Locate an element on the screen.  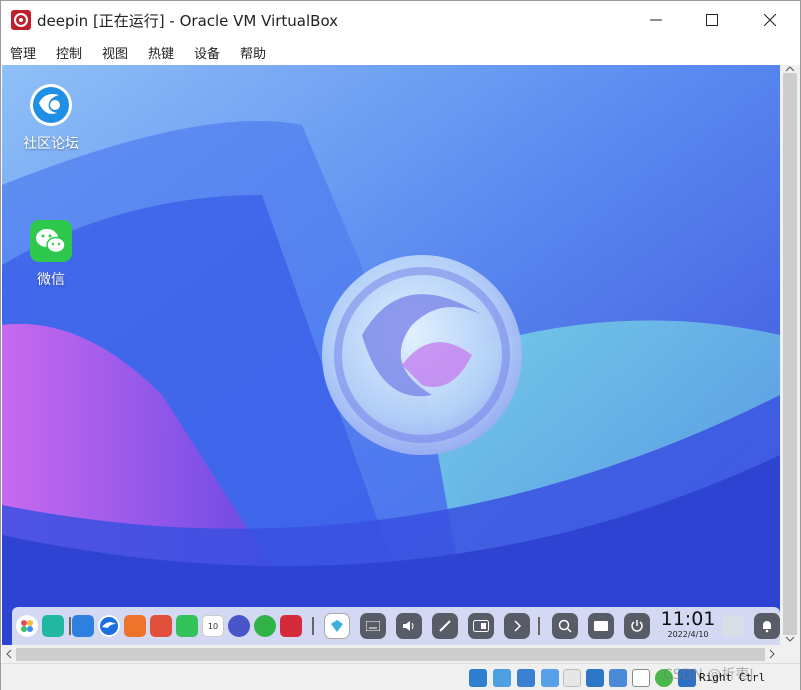
volume-tray-button is located at coordinates (409, 626).